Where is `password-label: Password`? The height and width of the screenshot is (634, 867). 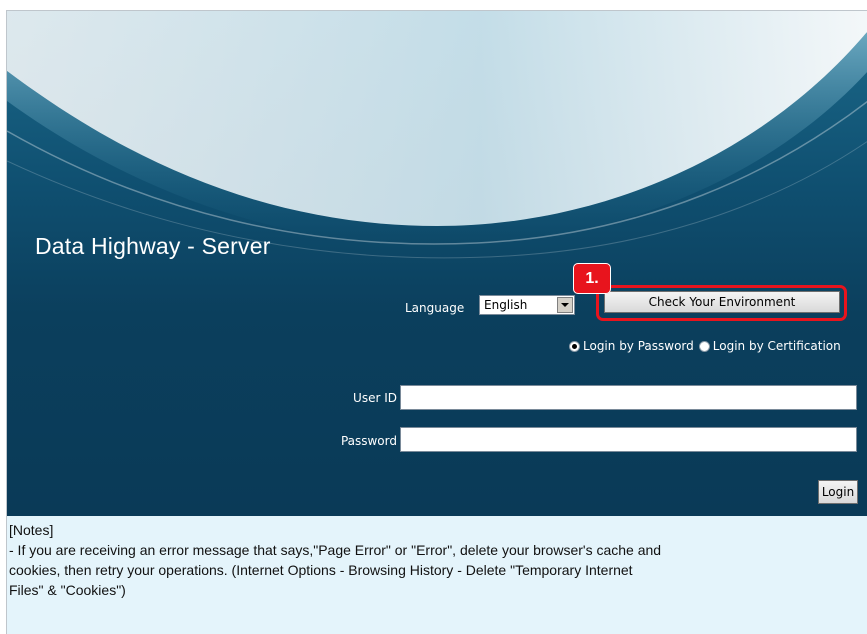
password-label: Password is located at coordinates (368, 441).